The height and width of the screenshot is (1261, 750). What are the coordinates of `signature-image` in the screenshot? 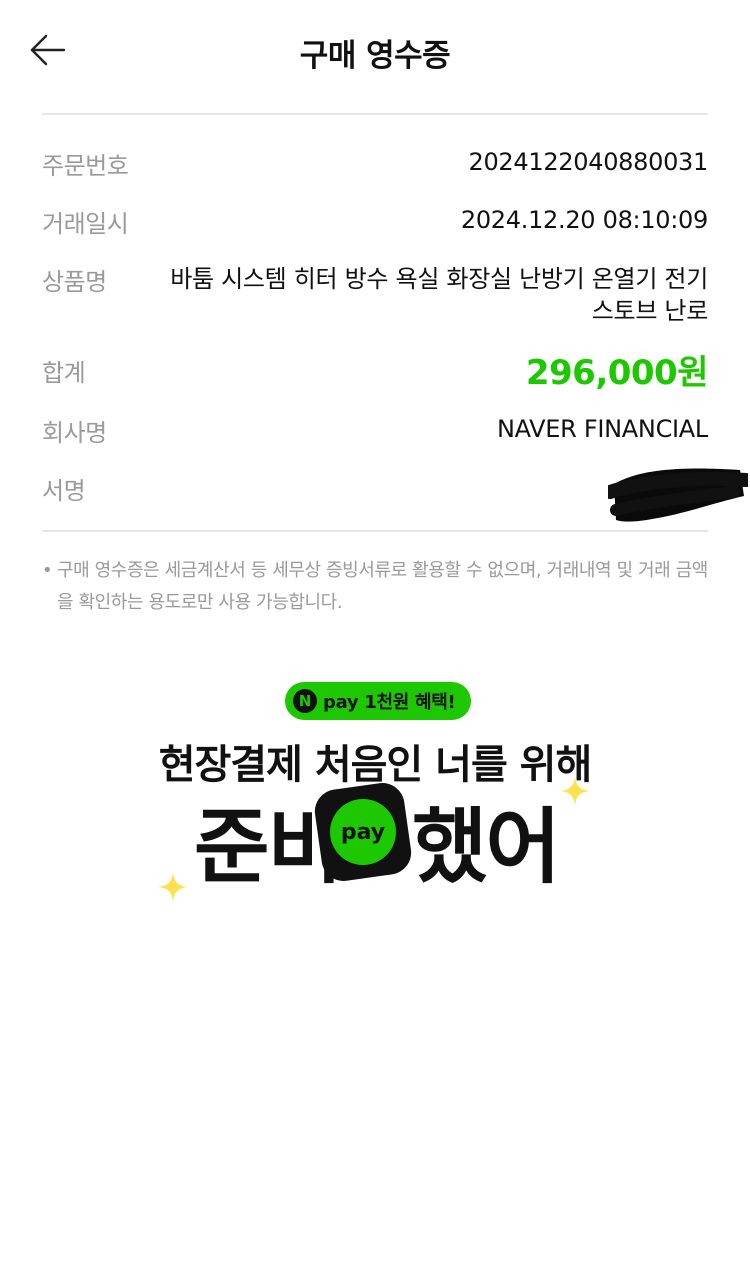 It's located at (676, 495).